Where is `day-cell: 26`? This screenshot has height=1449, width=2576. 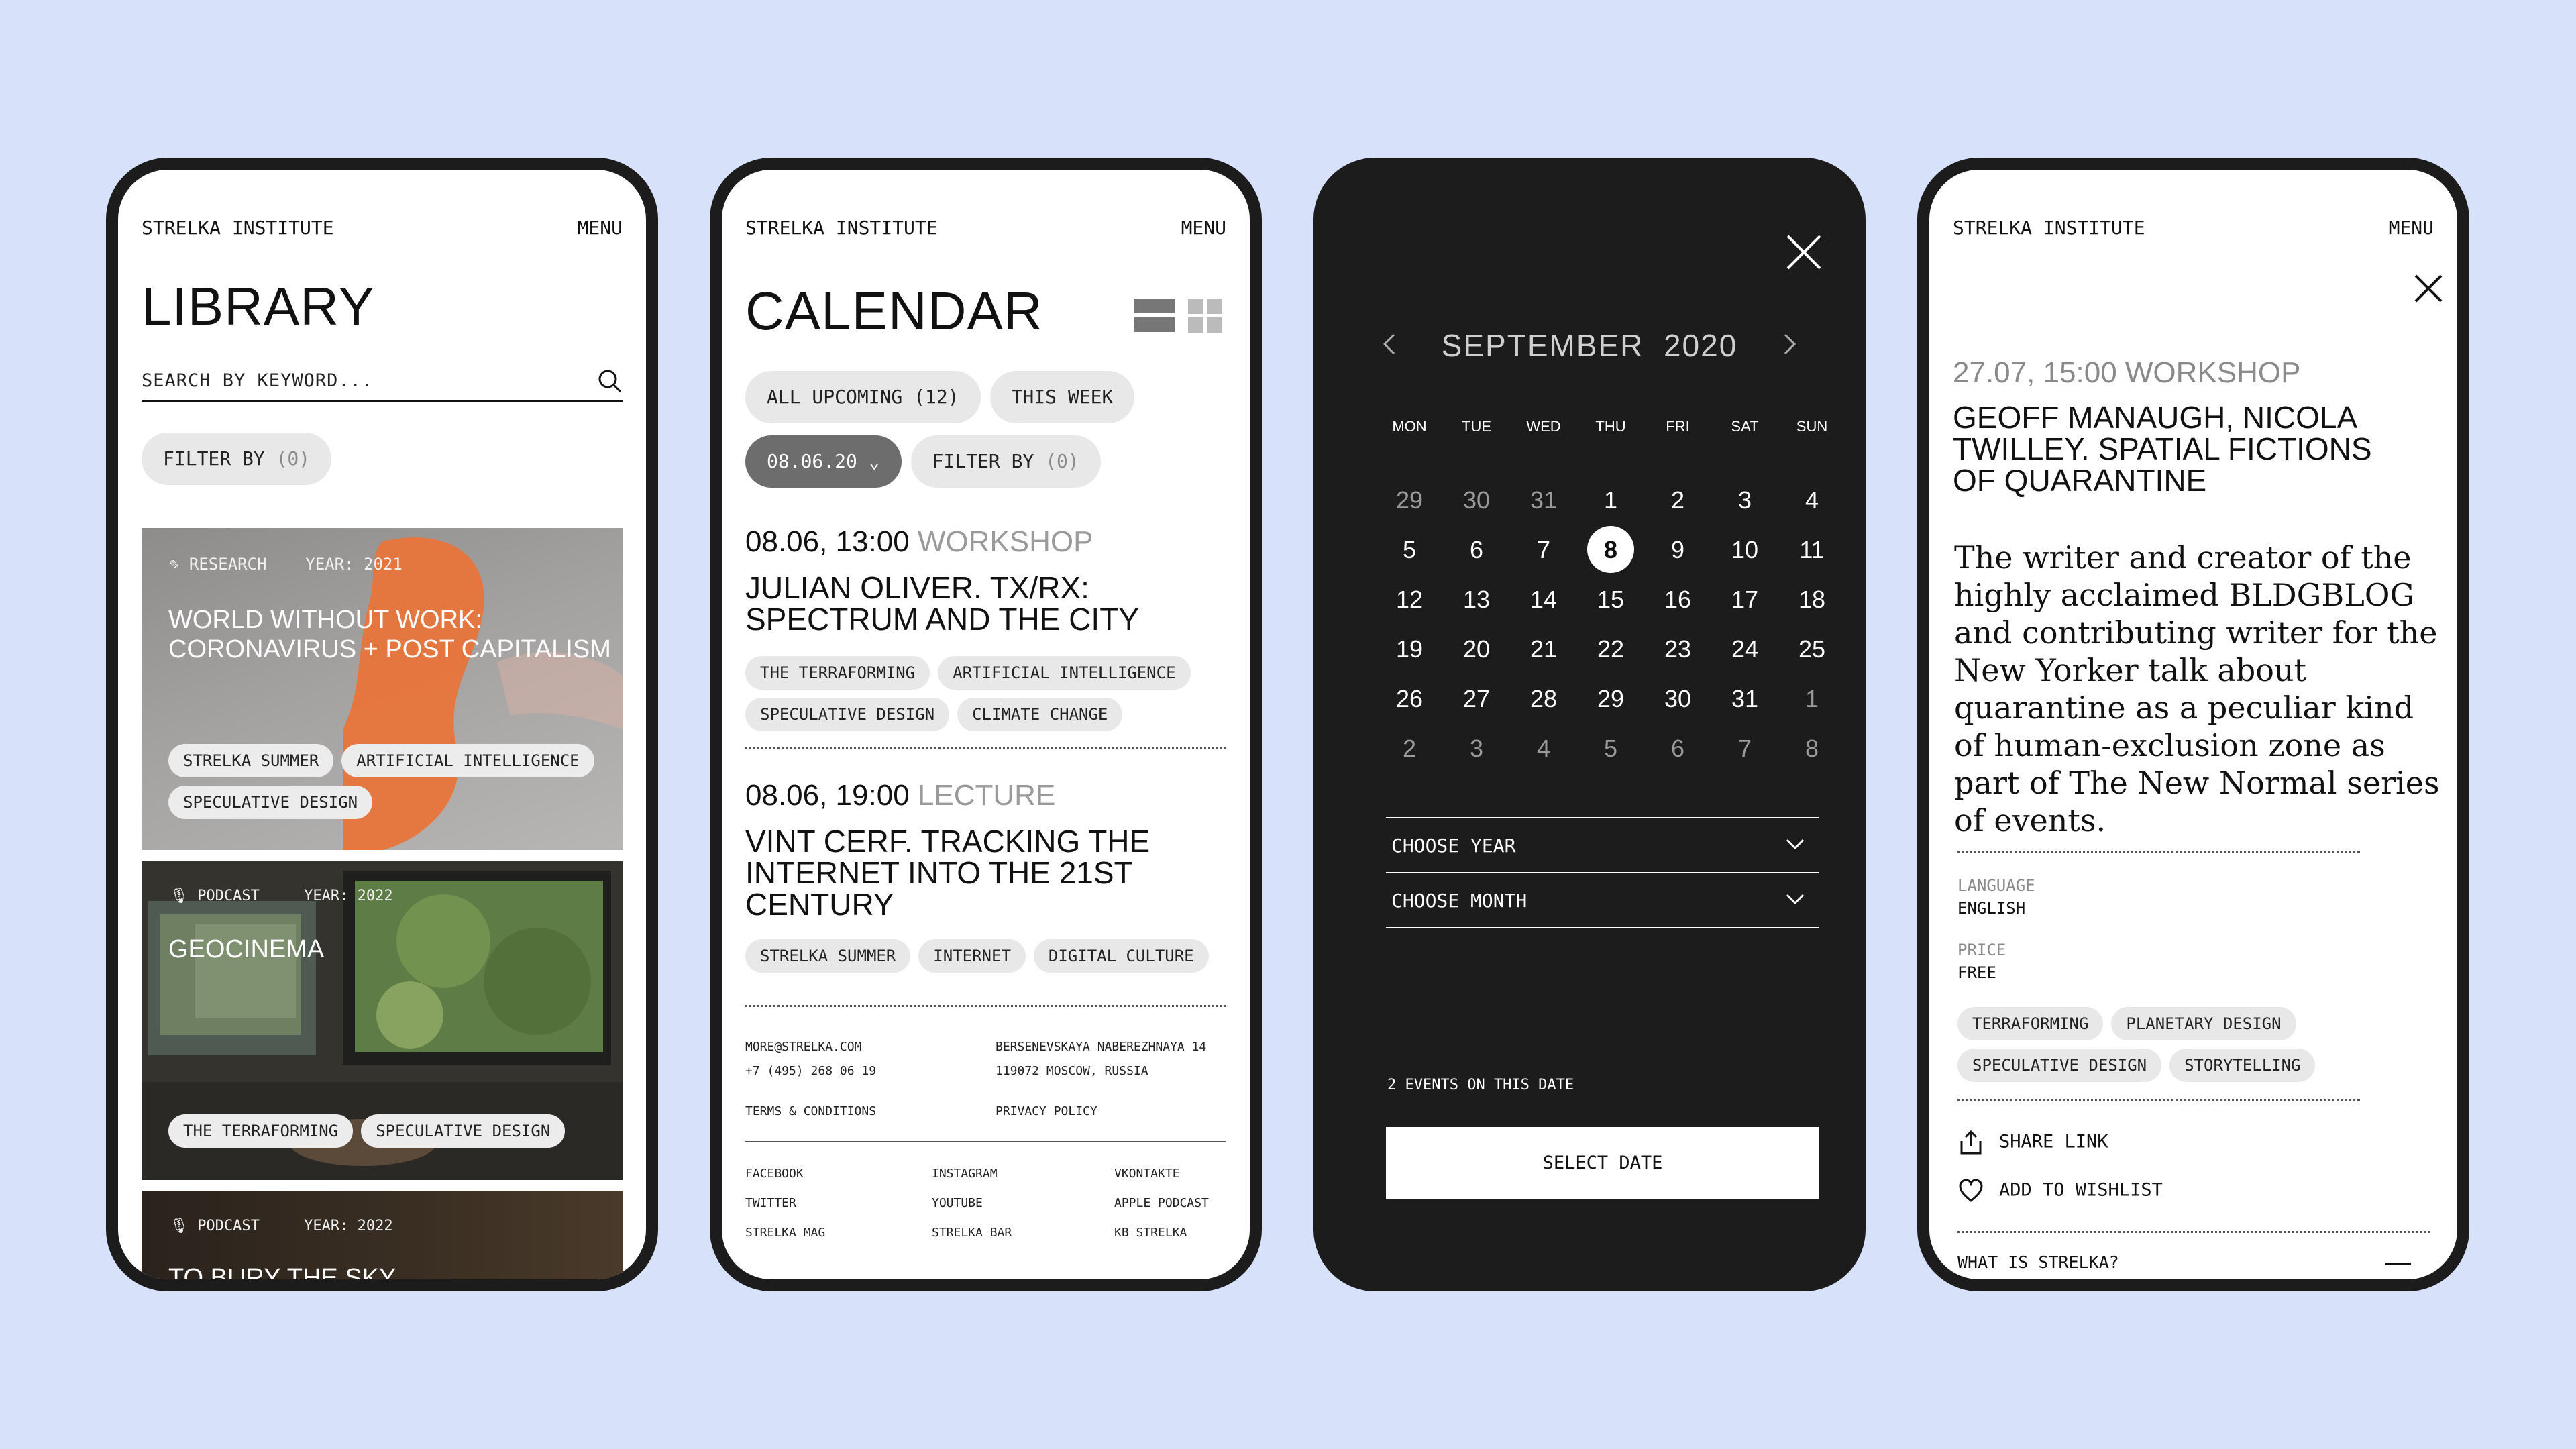 day-cell: 26 is located at coordinates (1409, 699).